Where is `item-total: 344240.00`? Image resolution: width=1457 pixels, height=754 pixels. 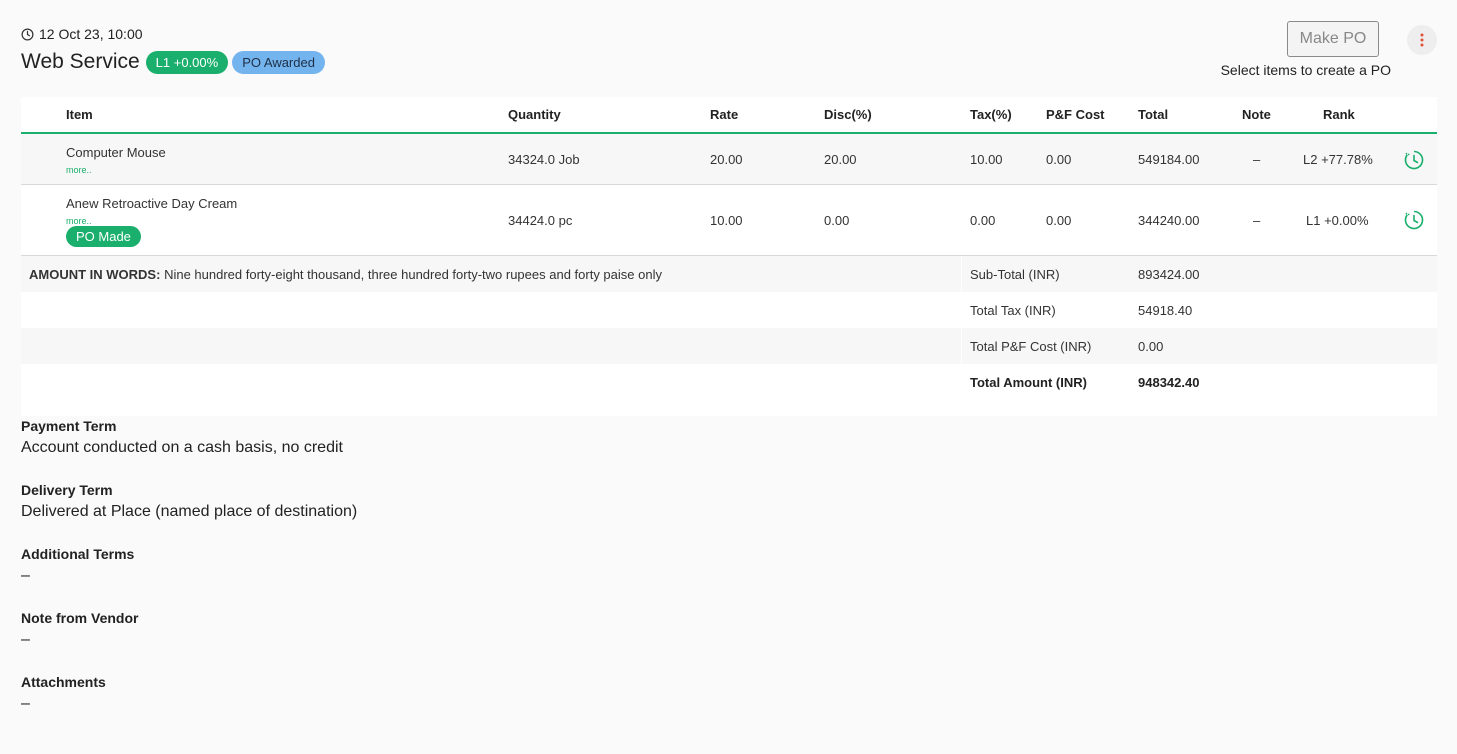 item-total: 344240.00 is located at coordinates (1169, 220).